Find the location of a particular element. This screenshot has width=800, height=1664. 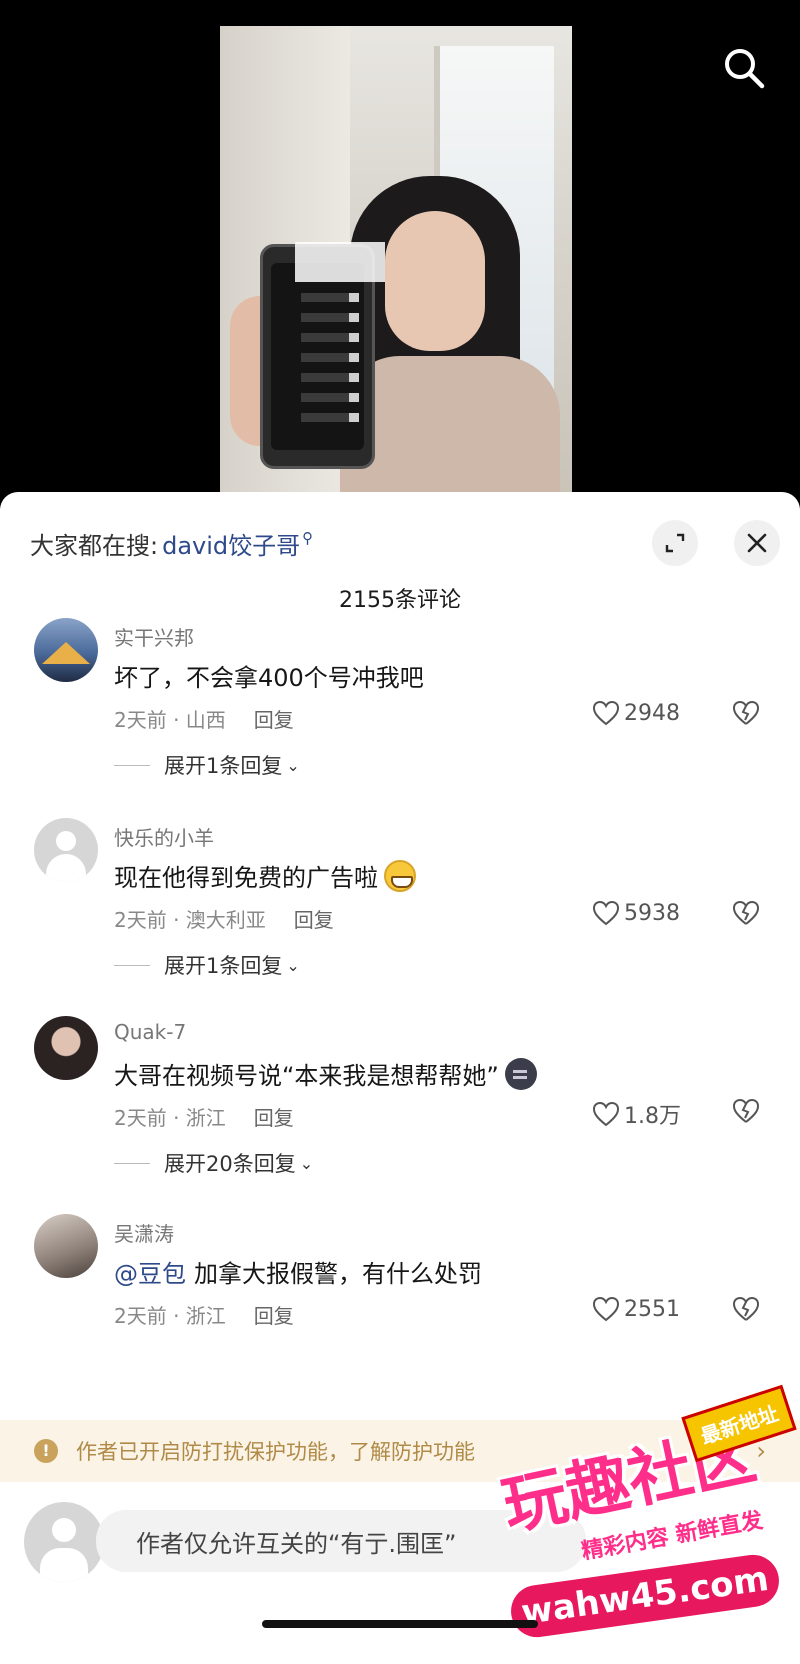

comment-text: 坏了，不会拿400个号冲我吧 is located at coordinates (269, 678).